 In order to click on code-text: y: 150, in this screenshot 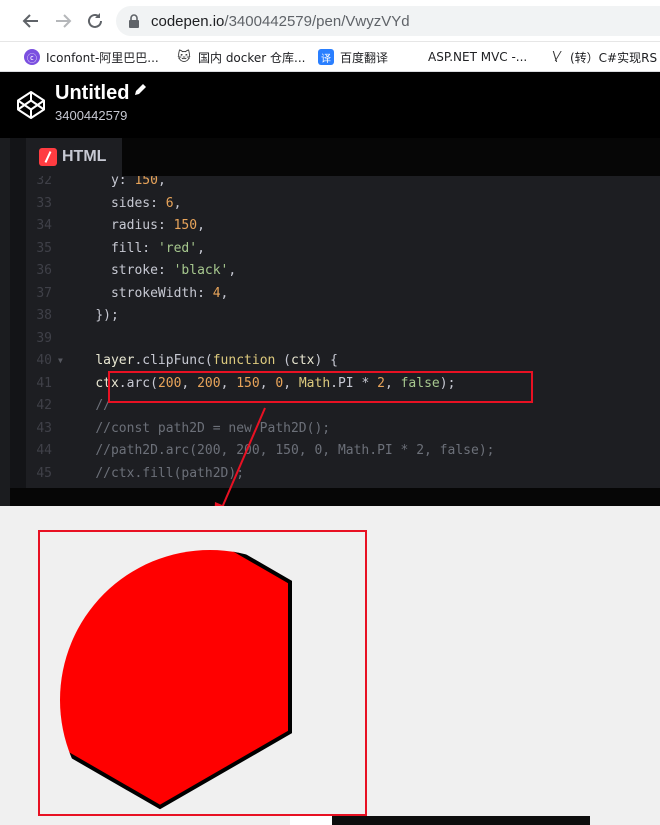, I will do `click(115, 184)`.